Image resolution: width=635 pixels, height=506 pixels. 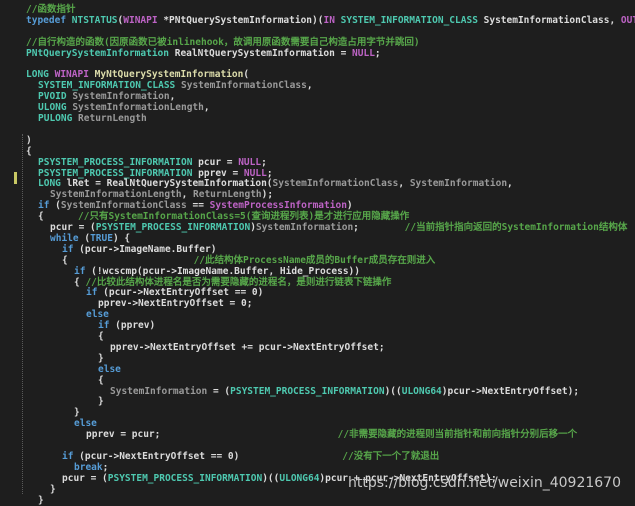 I want to click on code-token: WINAPI, so click(x=74, y=75).